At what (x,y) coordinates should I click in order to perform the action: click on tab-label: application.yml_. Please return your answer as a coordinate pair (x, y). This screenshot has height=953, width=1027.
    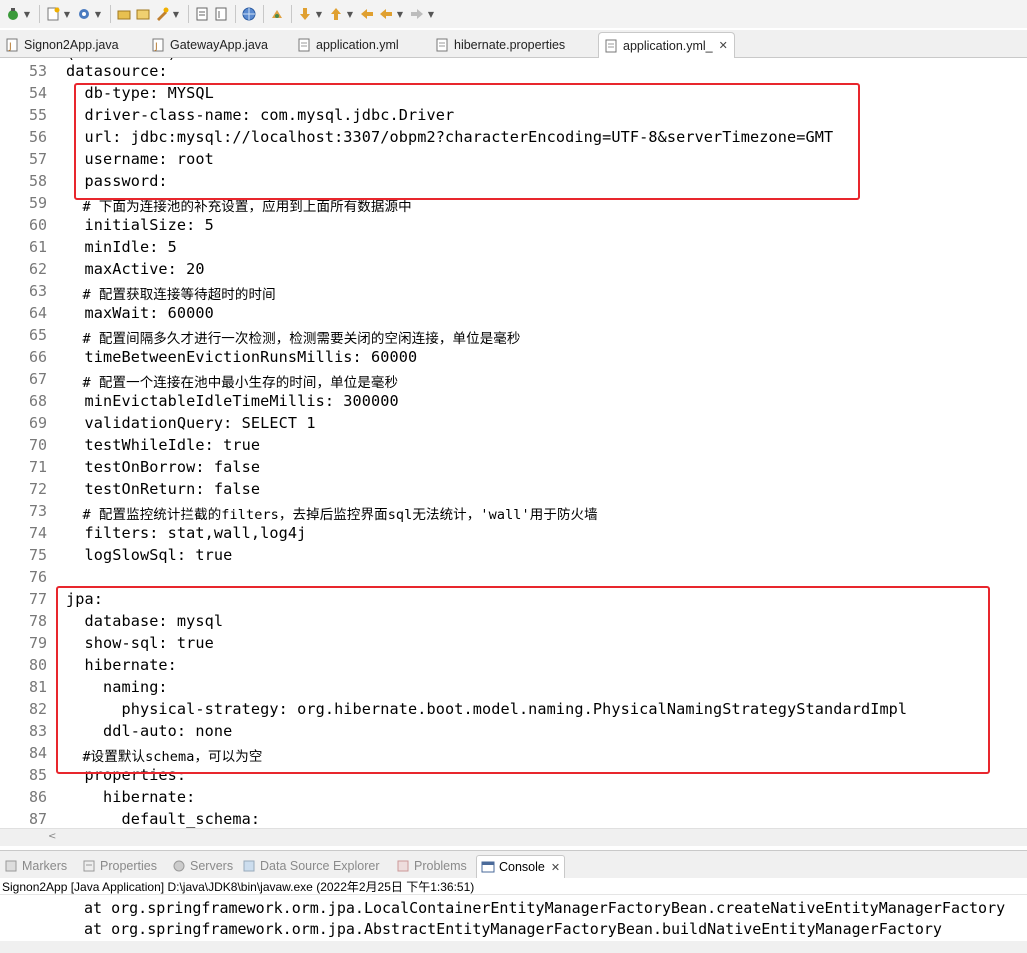
    Looking at the image, I should click on (668, 45).